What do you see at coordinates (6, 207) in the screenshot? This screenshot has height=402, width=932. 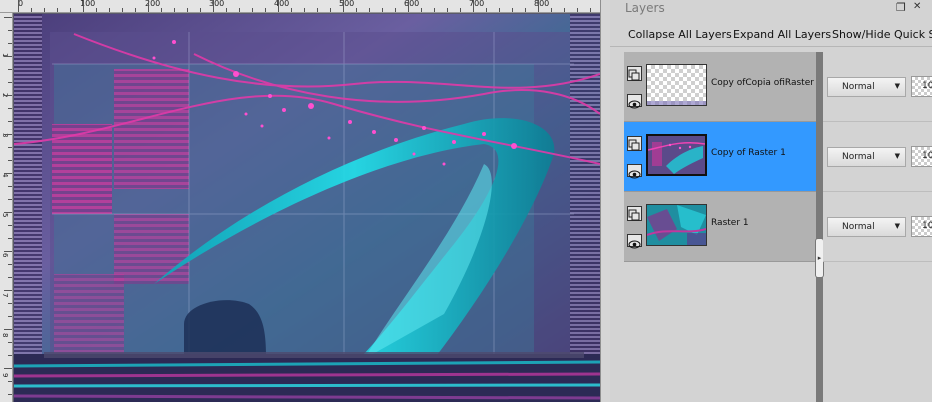 I see `vertical-ruler: 1 2 3 4 5 6 7 8 9` at bounding box center [6, 207].